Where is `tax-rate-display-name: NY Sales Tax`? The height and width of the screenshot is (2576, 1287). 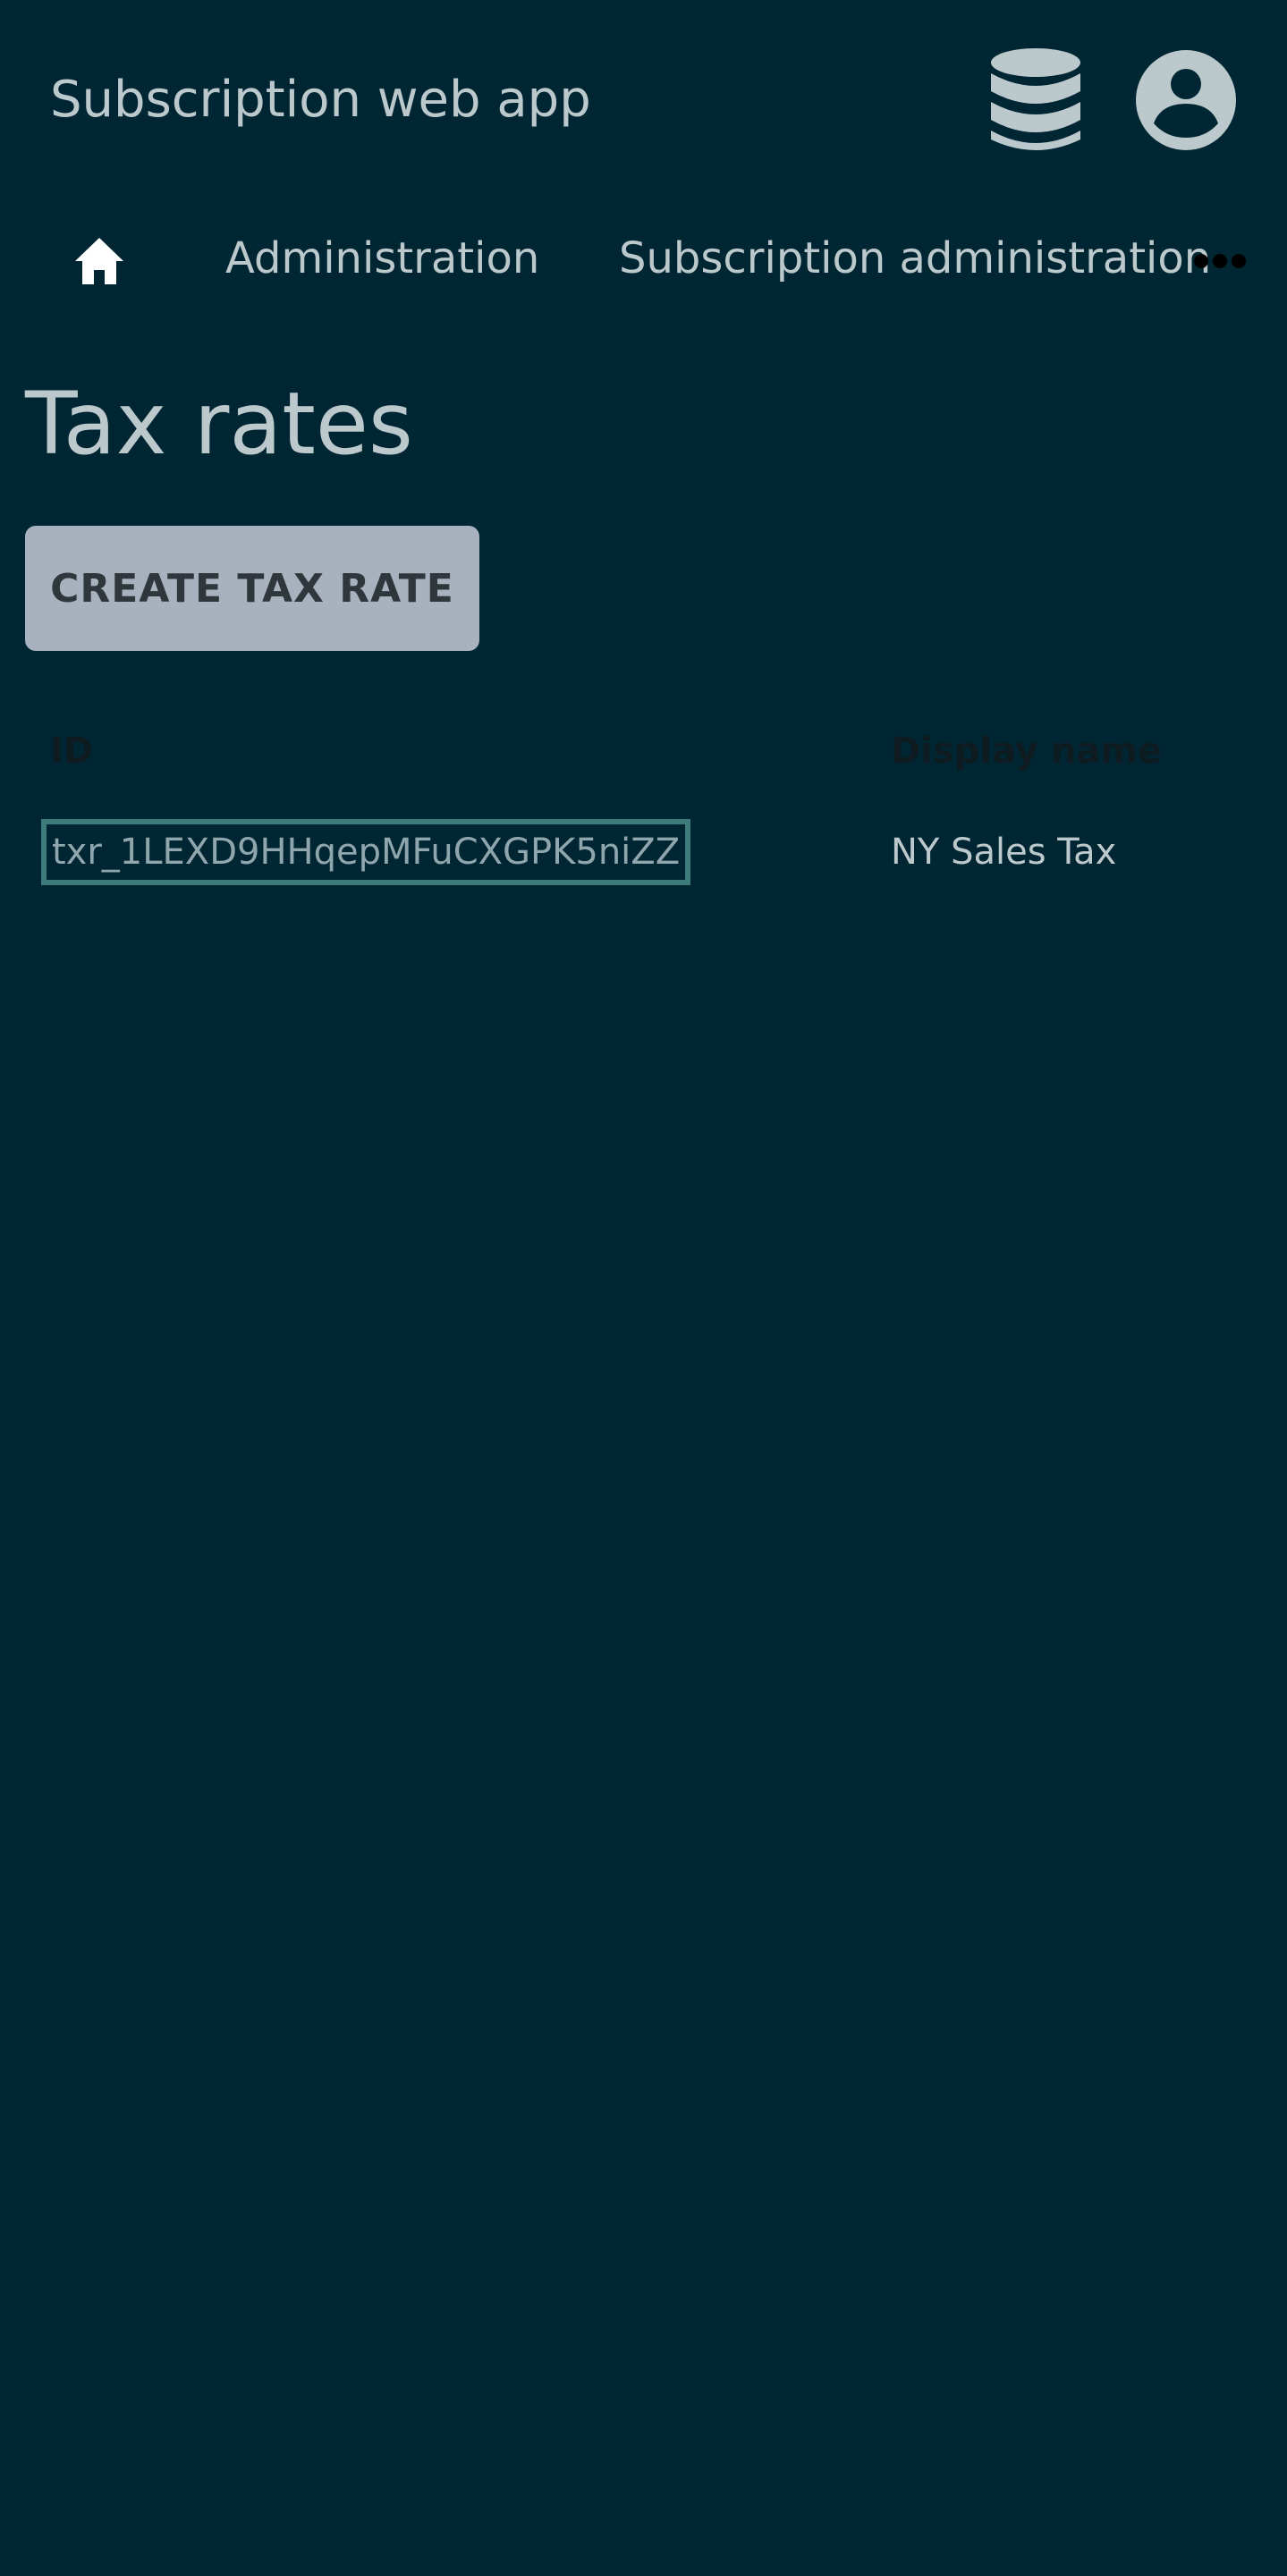
tax-rate-display-name: NY Sales Tax is located at coordinates (1004, 852).